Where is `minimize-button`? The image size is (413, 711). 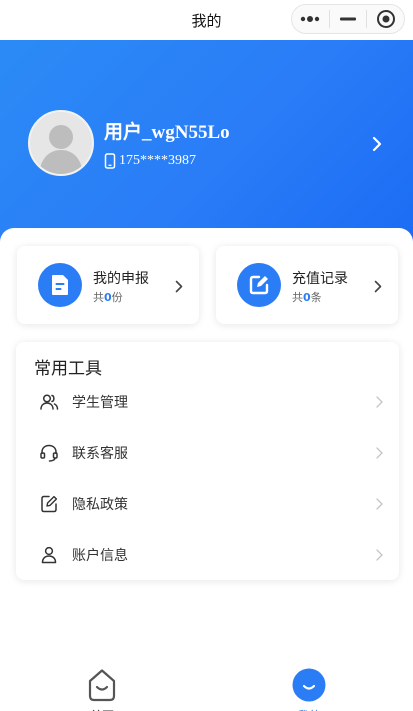
minimize-button is located at coordinates (348, 19).